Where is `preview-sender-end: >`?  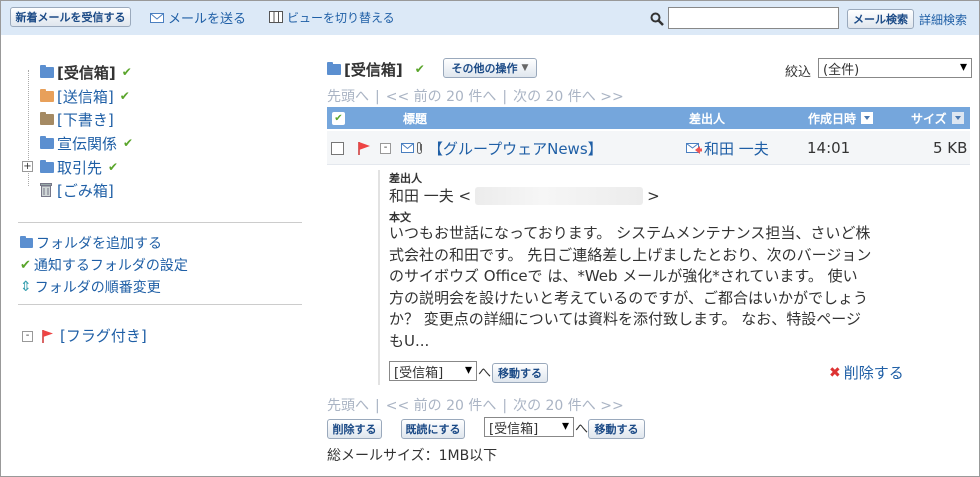
preview-sender-end: > is located at coordinates (653, 195).